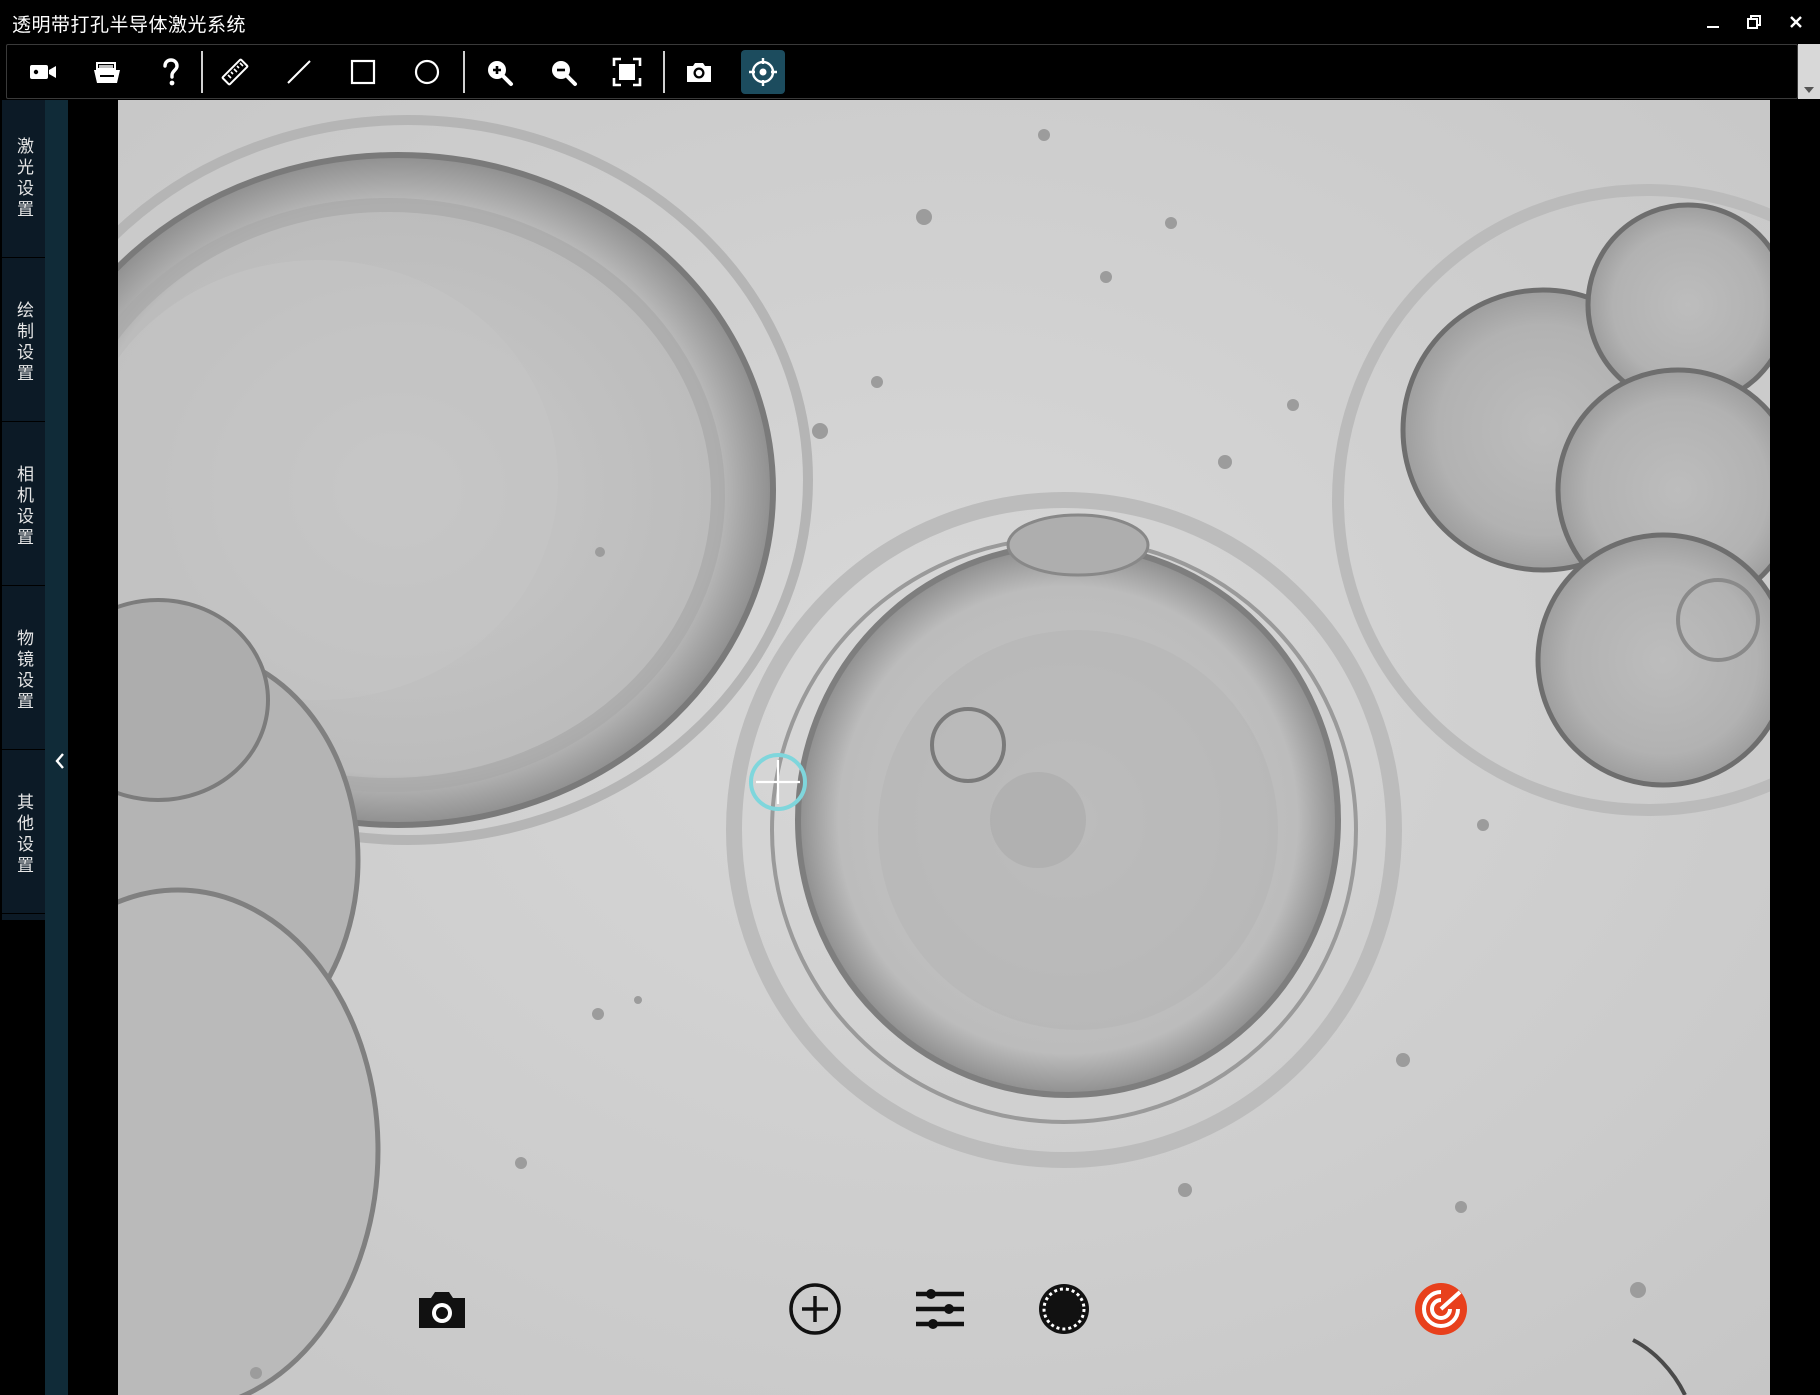 The width and height of the screenshot is (1820, 1395). I want to click on close-icon, so click(1796, 22).